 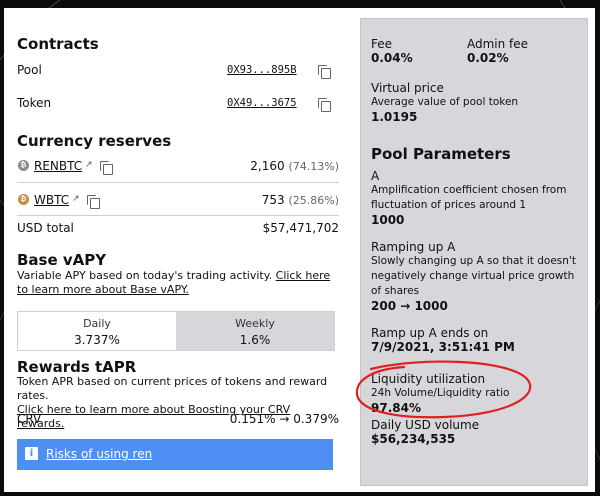 What do you see at coordinates (388, 220) in the screenshot?
I see `a-value: 1000` at bounding box center [388, 220].